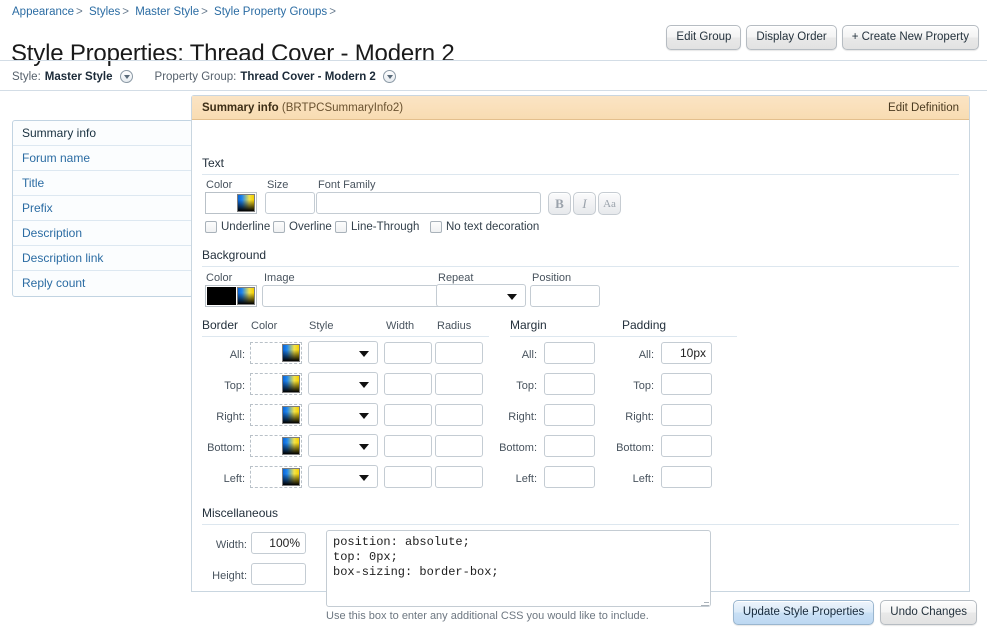  I want to click on text-case-button: Aa, so click(609, 203).